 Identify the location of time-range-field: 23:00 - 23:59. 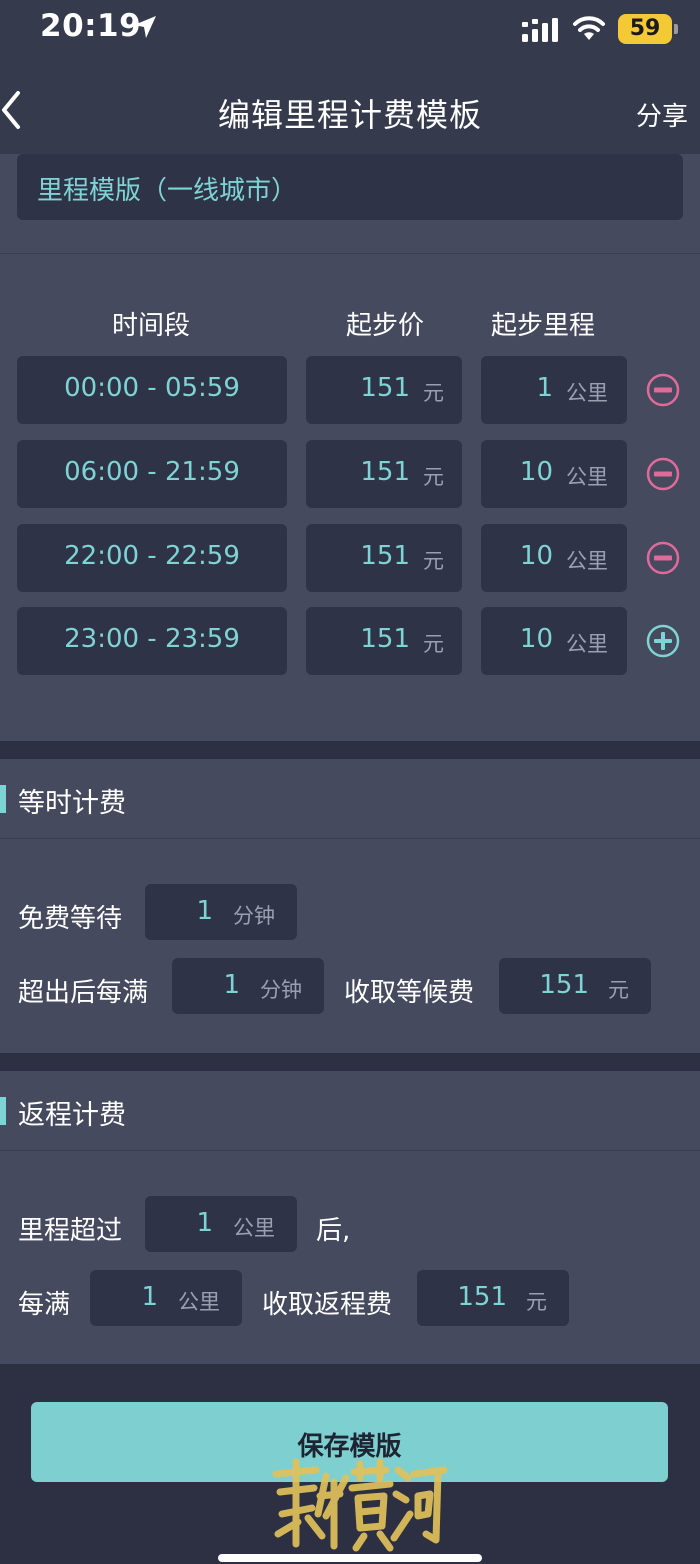
(152, 641).